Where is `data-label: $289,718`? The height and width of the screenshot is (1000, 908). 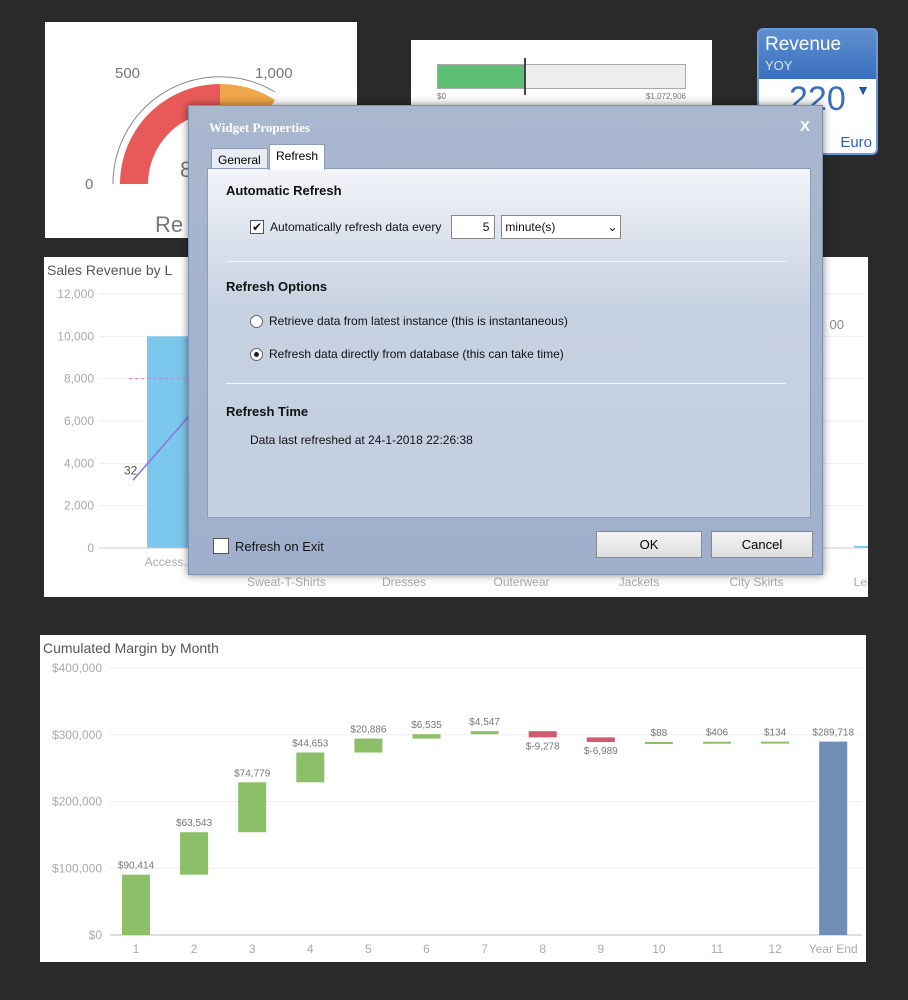
data-label: $289,718 is located at coordinates (833, 733).